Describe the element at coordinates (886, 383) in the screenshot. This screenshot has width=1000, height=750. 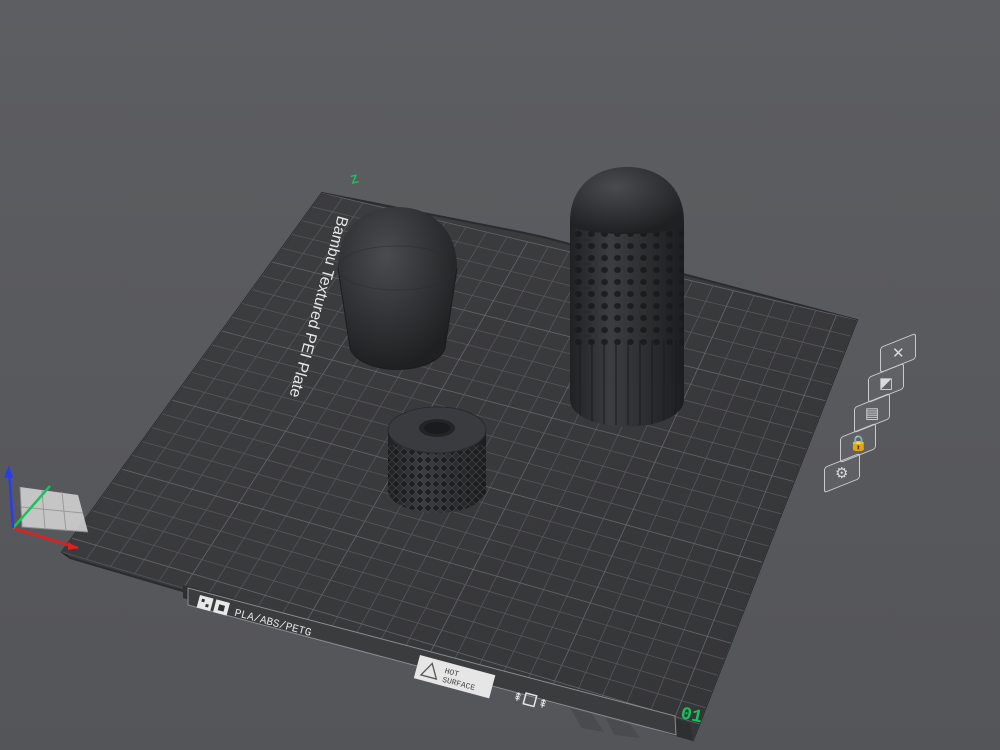
I see `auto-orient-icon: ◩` at that location.